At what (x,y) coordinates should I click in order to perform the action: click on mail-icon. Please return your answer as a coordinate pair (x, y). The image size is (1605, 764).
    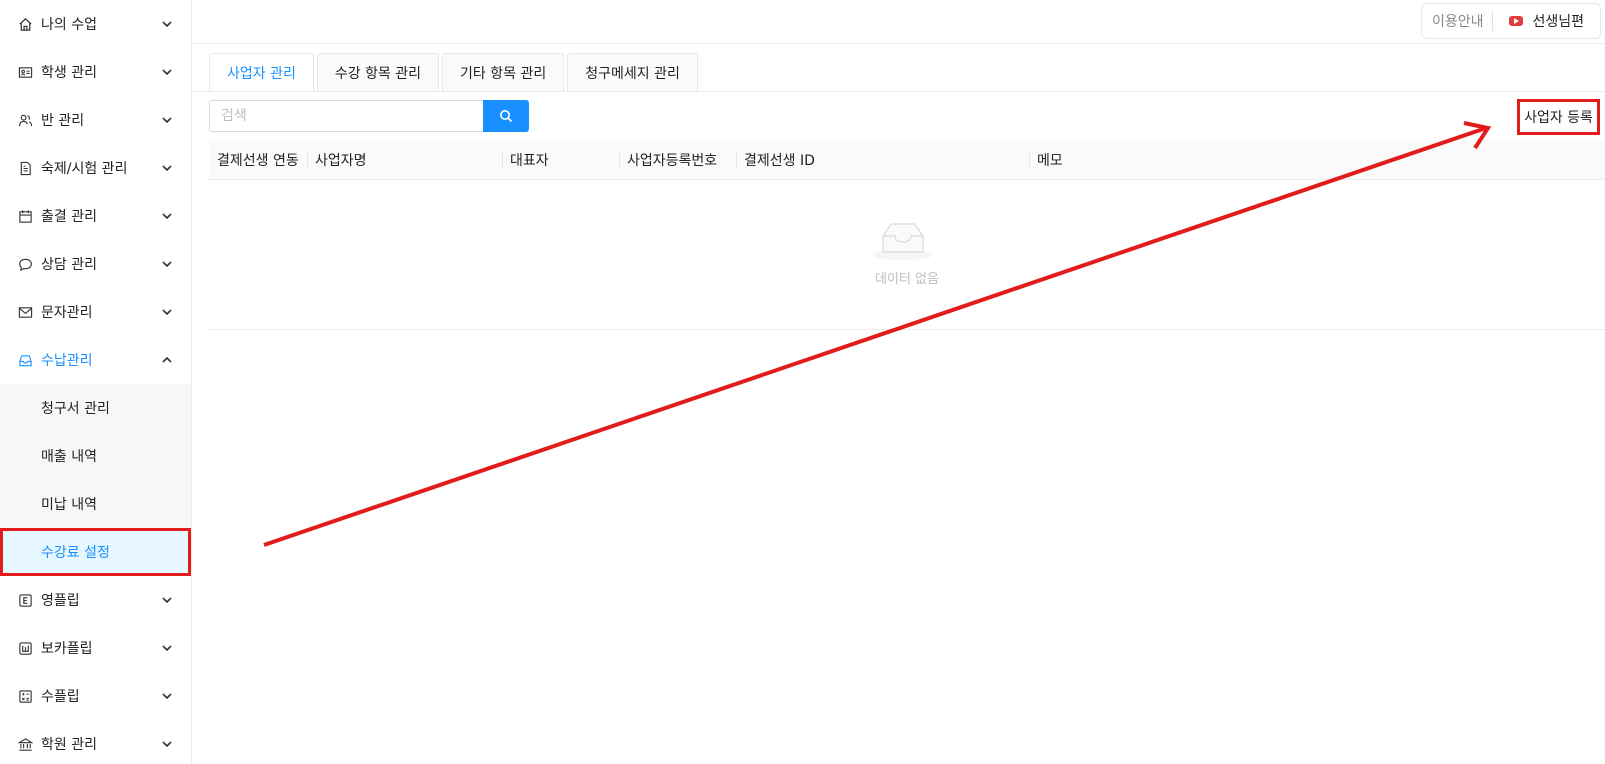
    Looking at the image, I should click on (25, 312).